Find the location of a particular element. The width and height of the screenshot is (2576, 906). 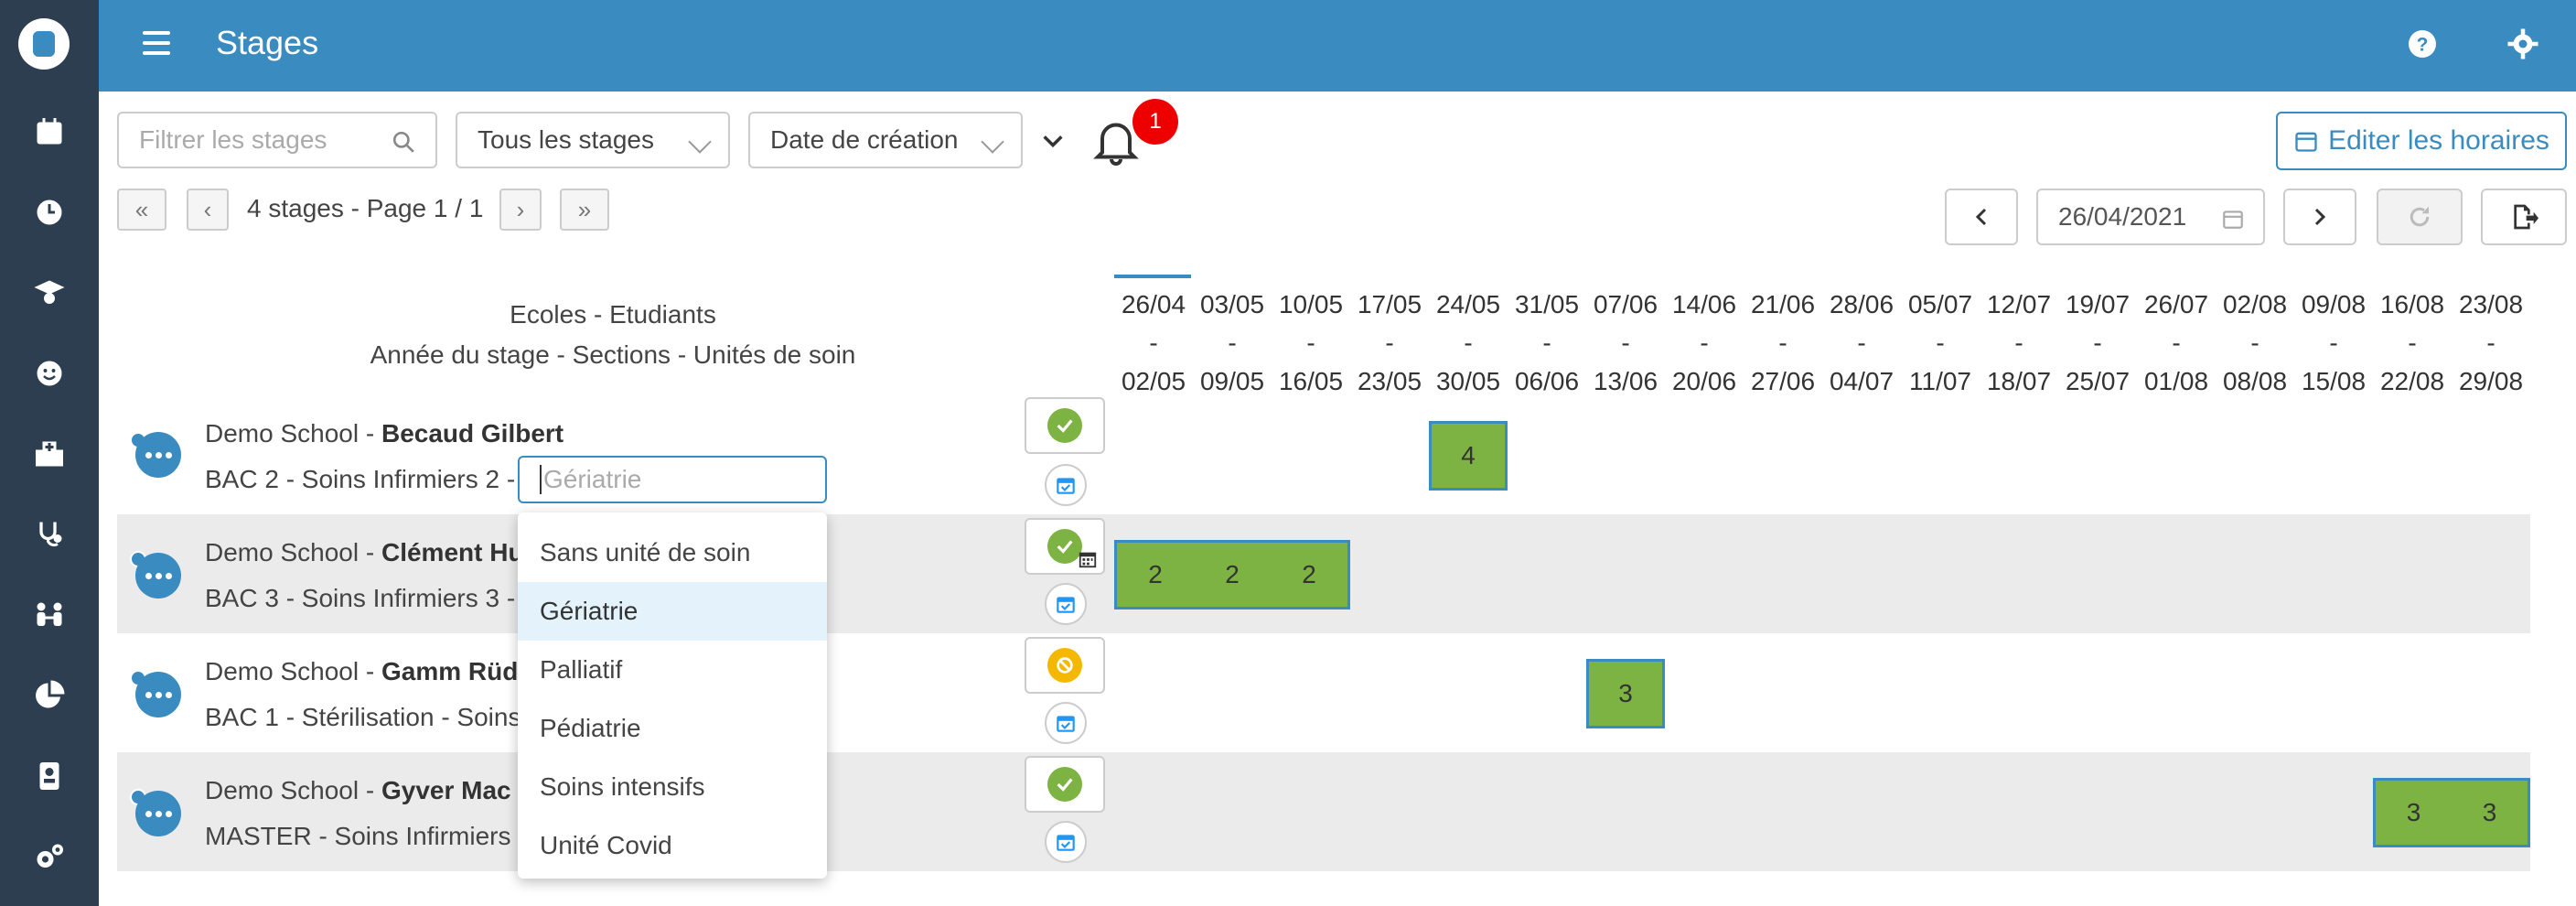

help-icon: ? is located at coordinates (2422, 43).